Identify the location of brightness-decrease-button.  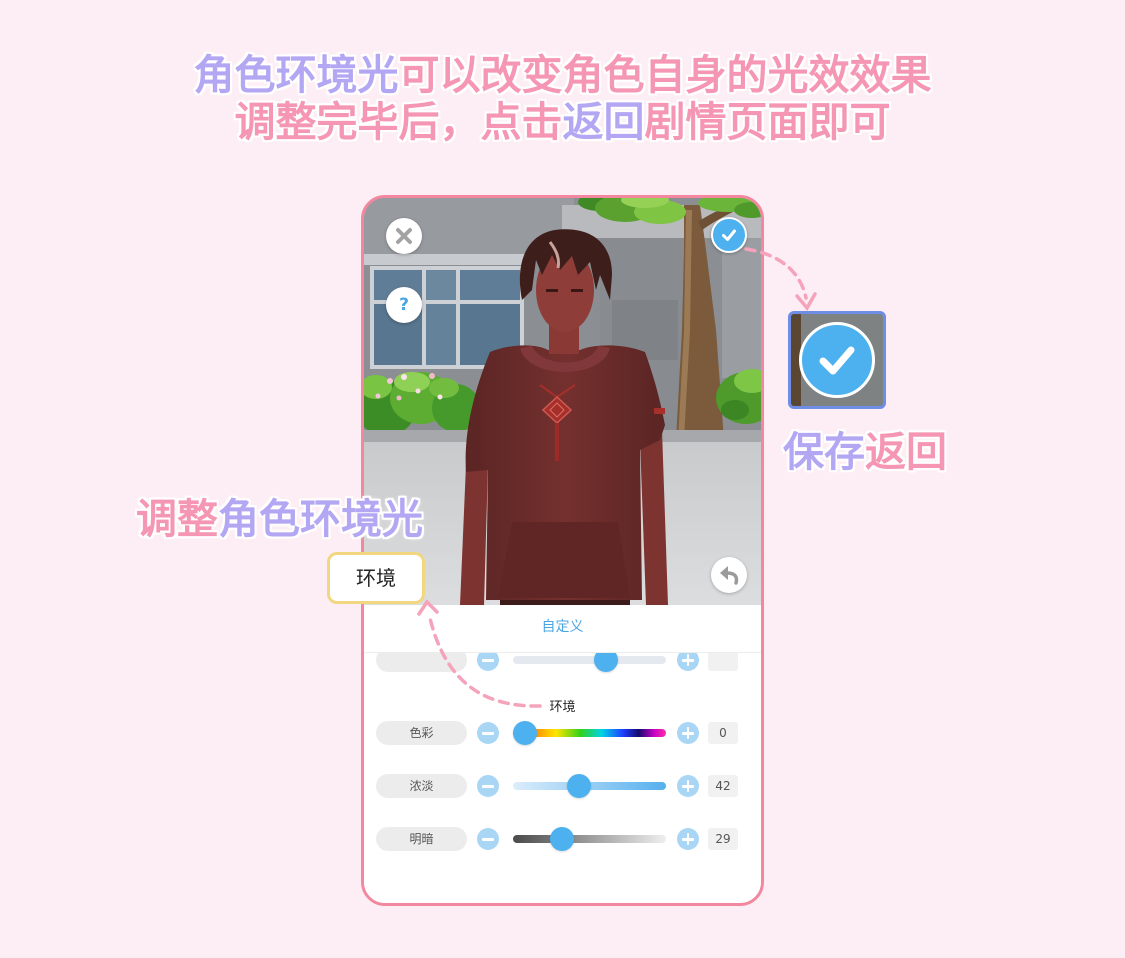
(488, 839).